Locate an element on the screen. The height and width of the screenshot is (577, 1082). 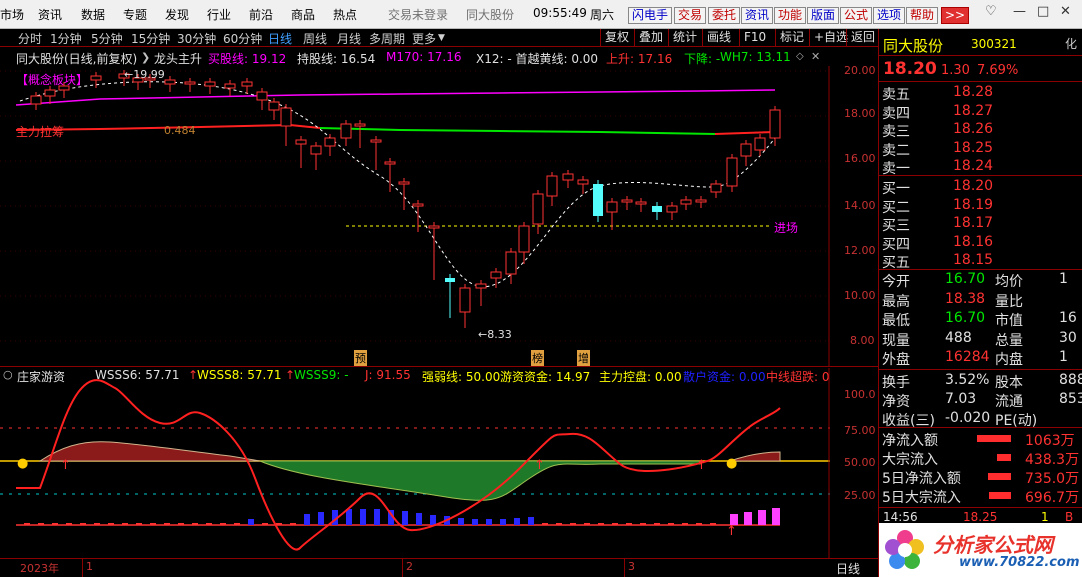
marker-list: 榜 is located at coordinates (537, 358).